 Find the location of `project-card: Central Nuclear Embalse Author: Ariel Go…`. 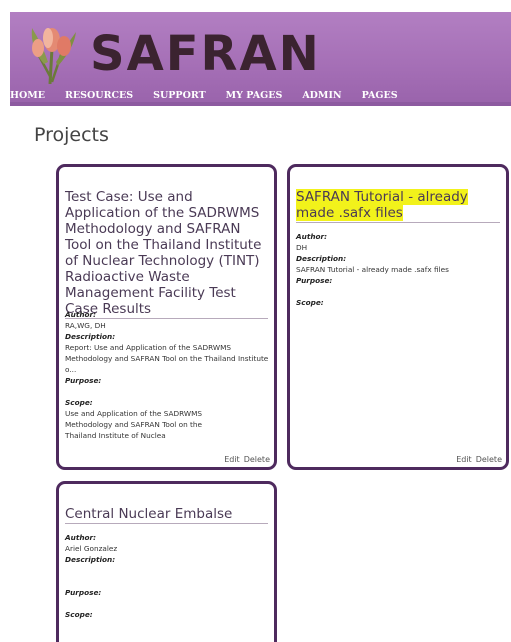

project-card: Central Nuclear Embalse Author: Ariel Go… is located at coordinates (166, 561).